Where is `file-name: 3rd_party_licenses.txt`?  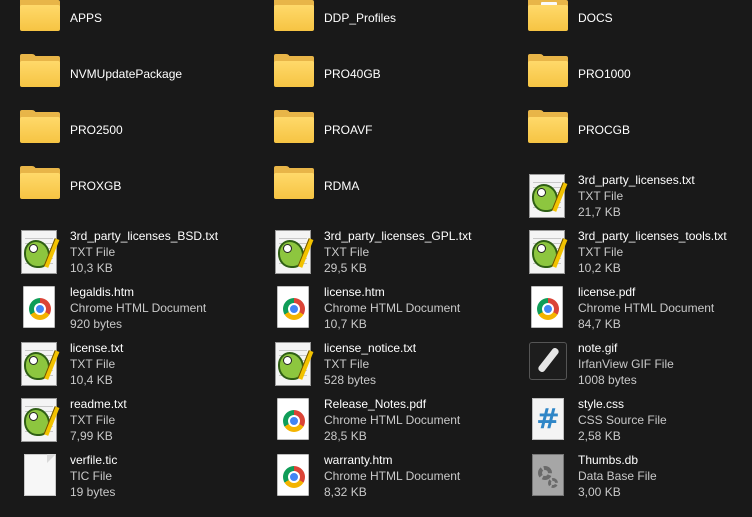
file-name: 3rd_party_licenses.txt is located at coordinates (636, 180).